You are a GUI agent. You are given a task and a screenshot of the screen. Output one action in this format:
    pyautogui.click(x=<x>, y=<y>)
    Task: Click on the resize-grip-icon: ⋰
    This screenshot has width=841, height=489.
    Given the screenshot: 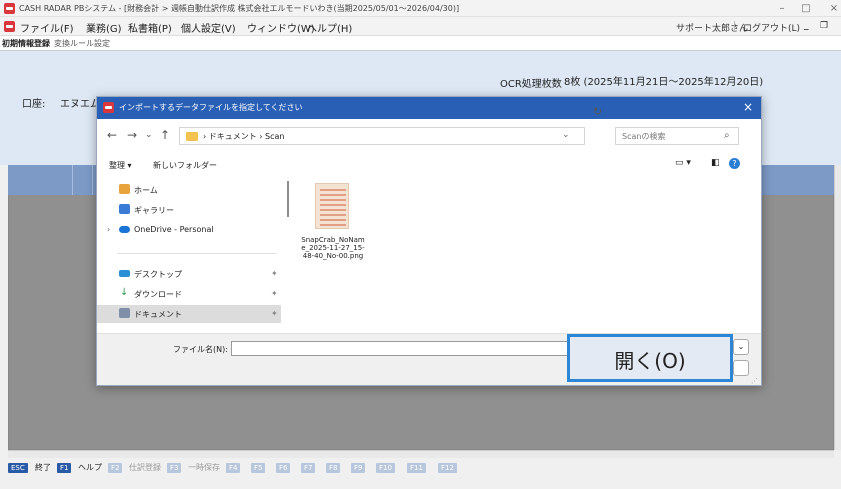 What is the action you would take?
    pyautogui.click(x=754, y=381)
    